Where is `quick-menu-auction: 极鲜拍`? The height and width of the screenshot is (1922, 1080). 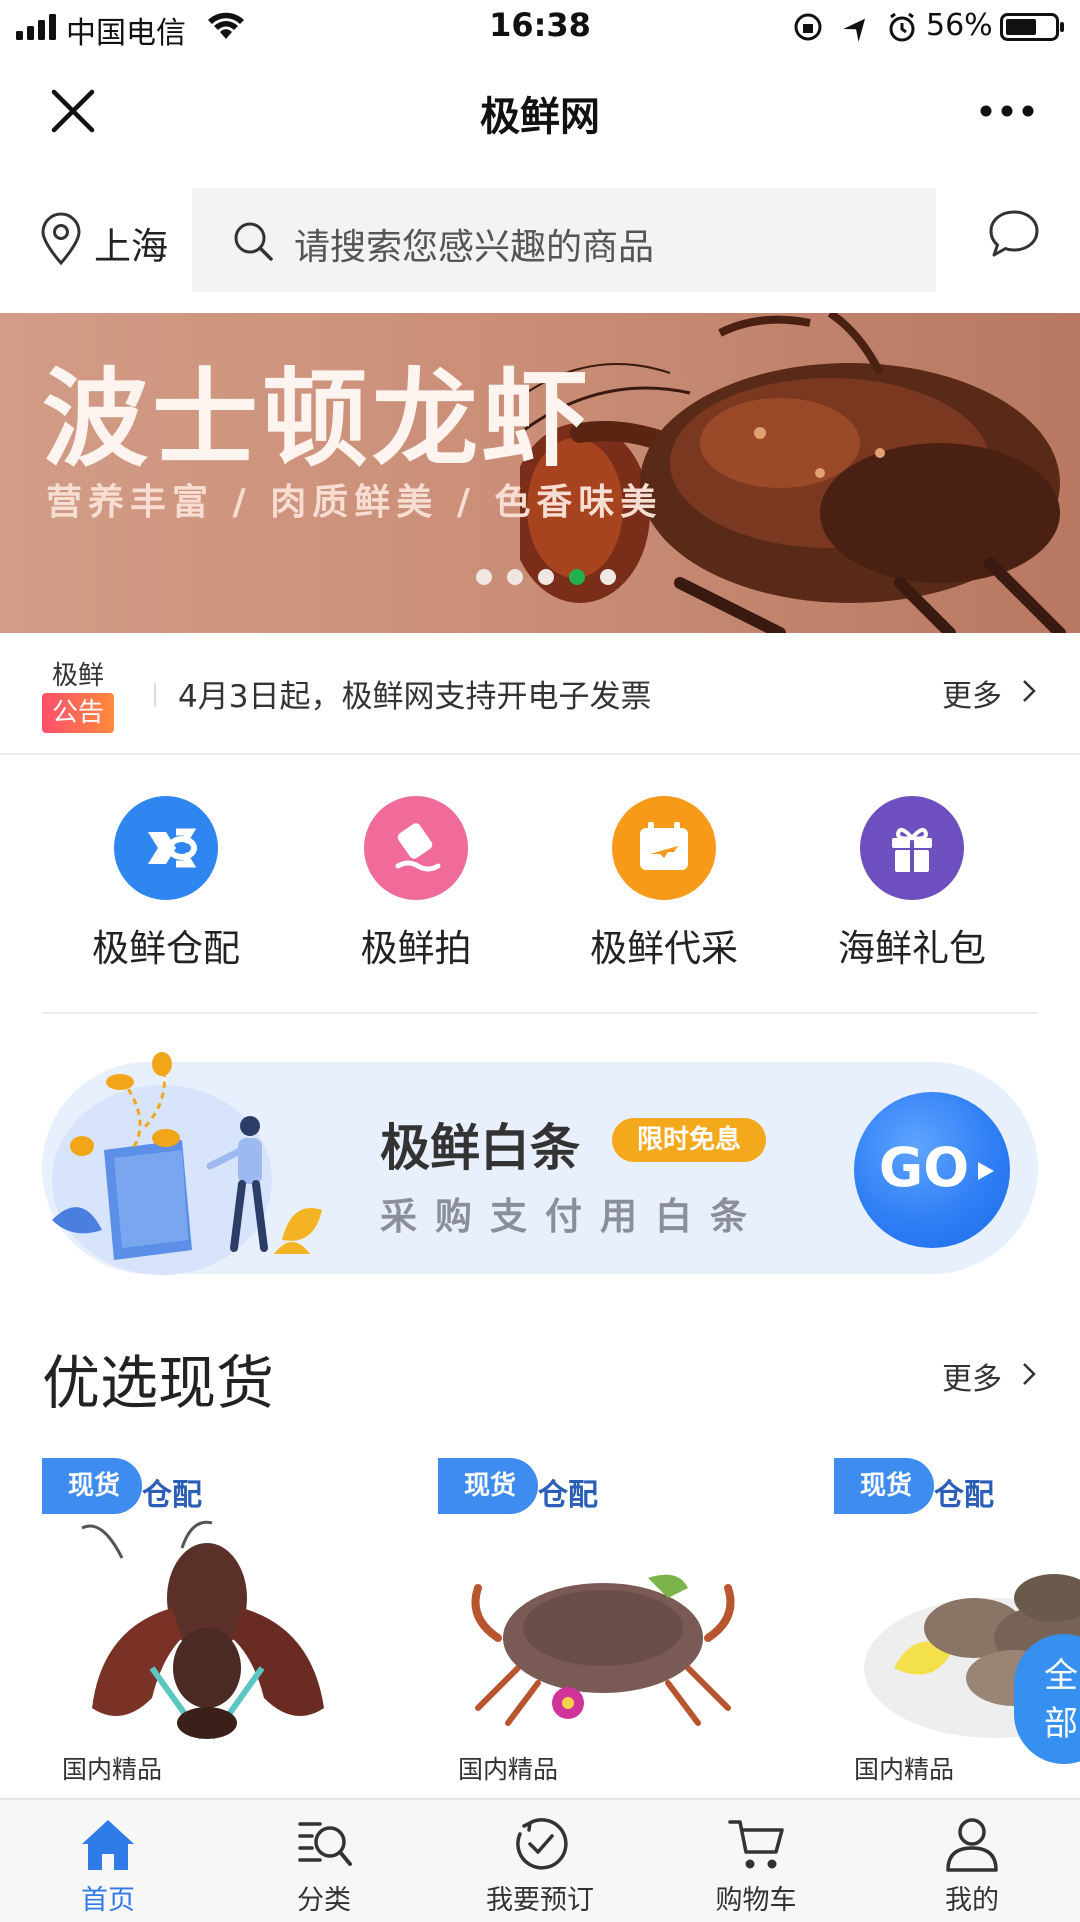
quick-menu-auction: 极鲜拍 is located at coordinates (416, 886).